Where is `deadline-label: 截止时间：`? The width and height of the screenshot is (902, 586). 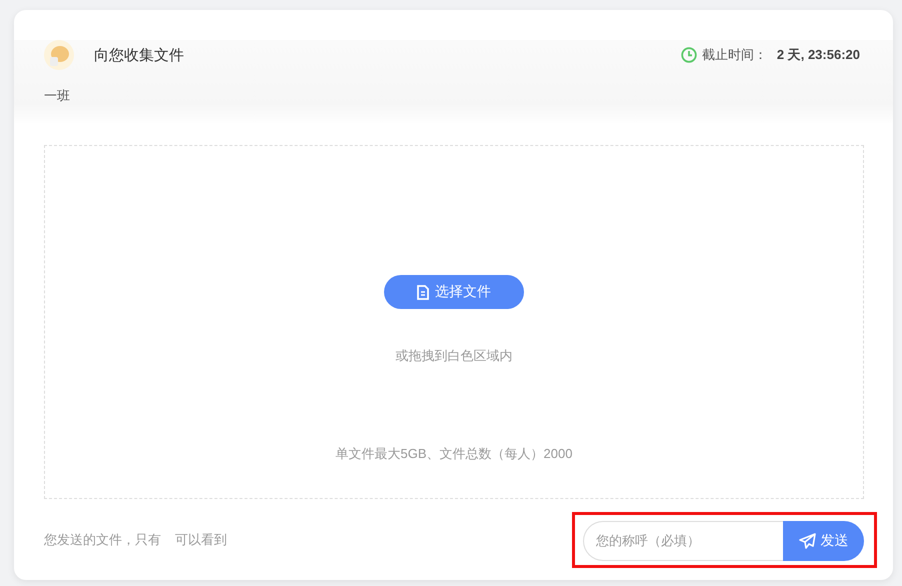 deadline-label: 截止时间： is located at coordinates (734, 55).